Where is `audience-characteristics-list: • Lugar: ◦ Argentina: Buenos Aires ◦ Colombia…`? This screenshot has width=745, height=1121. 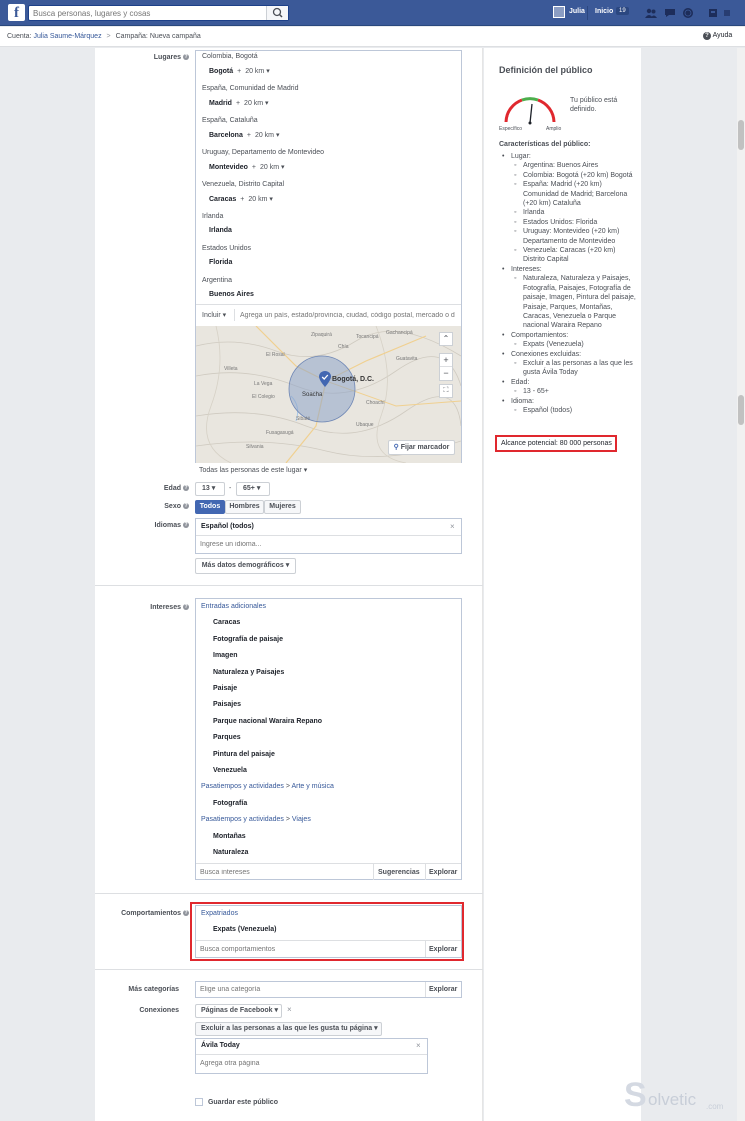
audience-characteristics-list: • Lugar: ◦ Argentina: Buenos Aires ◦ Colombia… is located at coordinates (568, 283).